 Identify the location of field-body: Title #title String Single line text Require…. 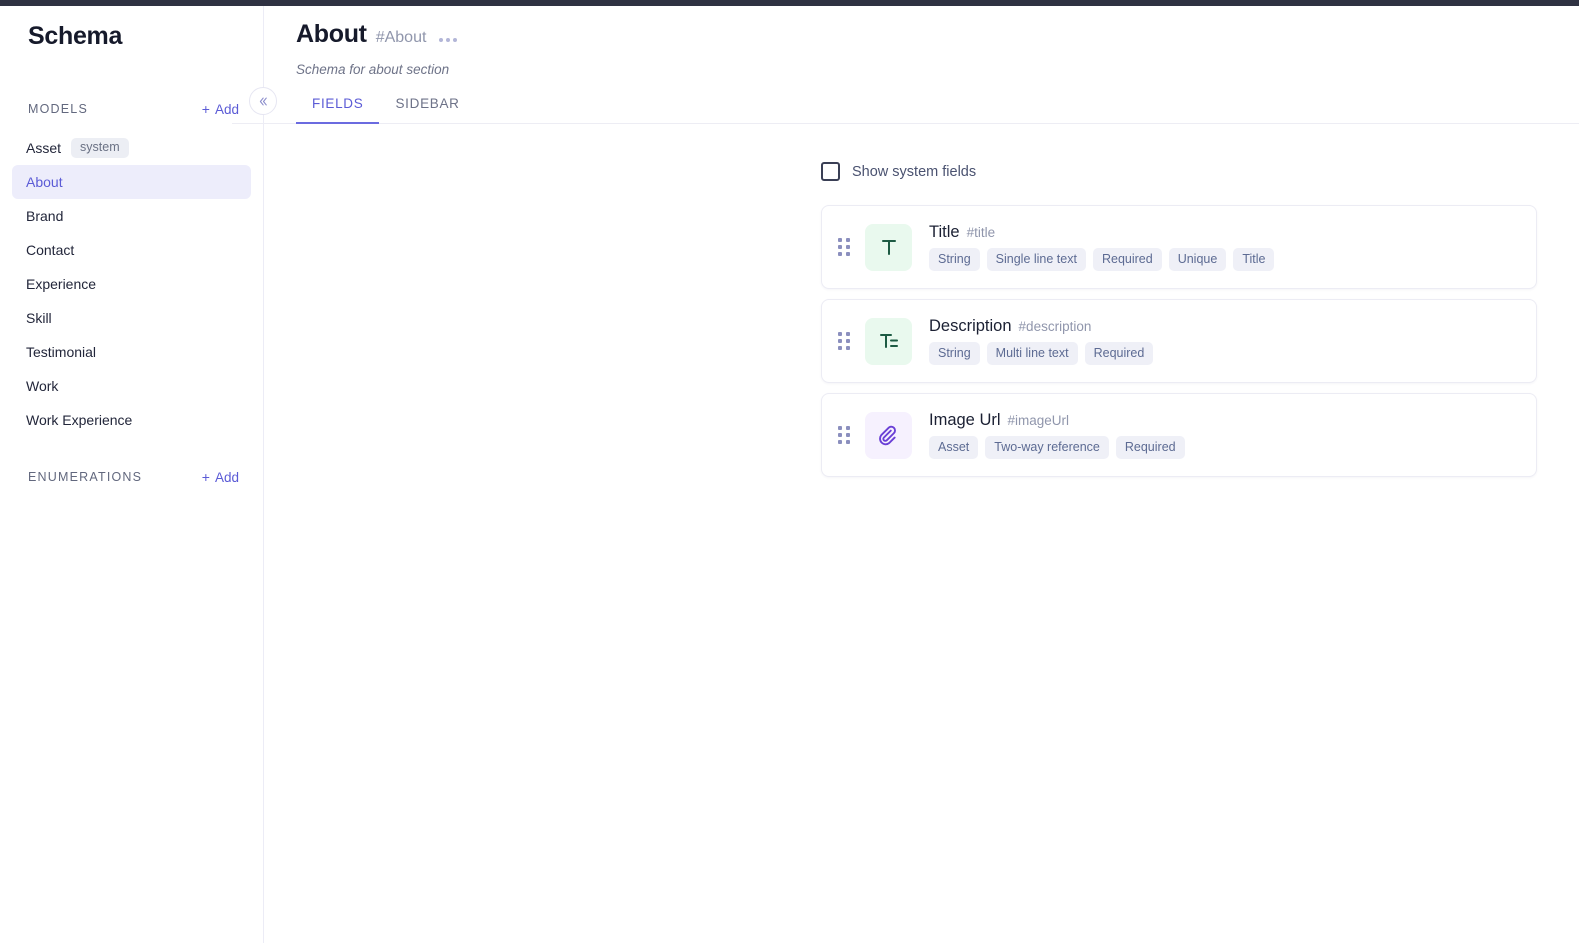
(1102, 247).